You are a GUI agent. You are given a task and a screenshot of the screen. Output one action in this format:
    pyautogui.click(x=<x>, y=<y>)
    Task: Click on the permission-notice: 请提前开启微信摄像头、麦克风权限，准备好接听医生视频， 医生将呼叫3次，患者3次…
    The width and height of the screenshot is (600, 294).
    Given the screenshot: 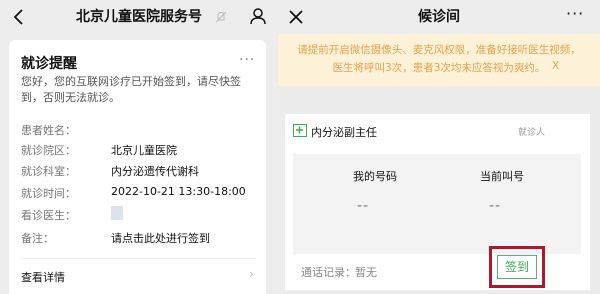 What is the action you would take?
    pyautogui.click(x=439, y=60)
    